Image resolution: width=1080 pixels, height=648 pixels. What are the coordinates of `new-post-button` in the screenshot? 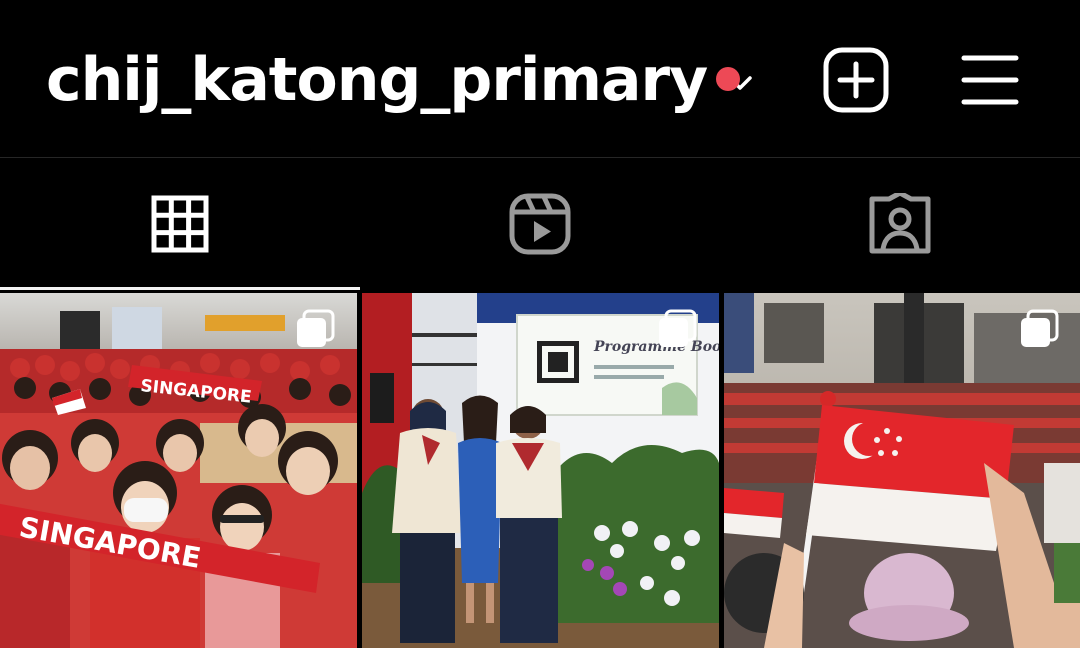 It's located at (856, 80).